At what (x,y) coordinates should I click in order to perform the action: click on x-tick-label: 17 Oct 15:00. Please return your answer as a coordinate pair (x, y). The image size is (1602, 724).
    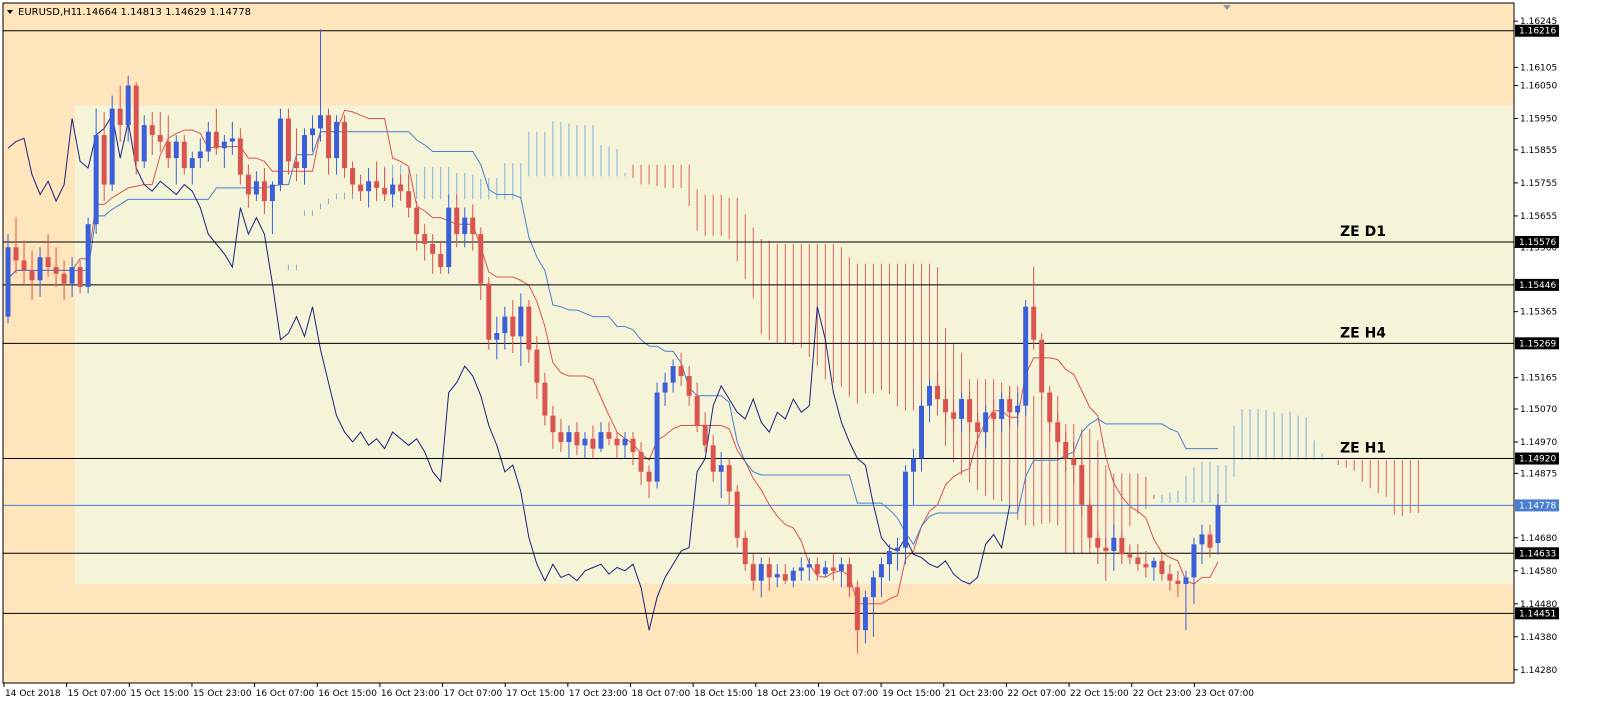
    Looking at the image, I should click on (535, 694).